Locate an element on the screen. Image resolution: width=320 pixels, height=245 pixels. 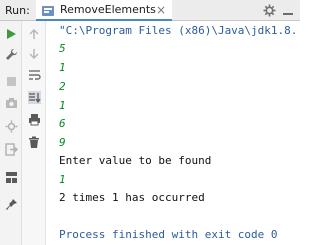
arrow-up-icon is located at coordinates (34, 34).